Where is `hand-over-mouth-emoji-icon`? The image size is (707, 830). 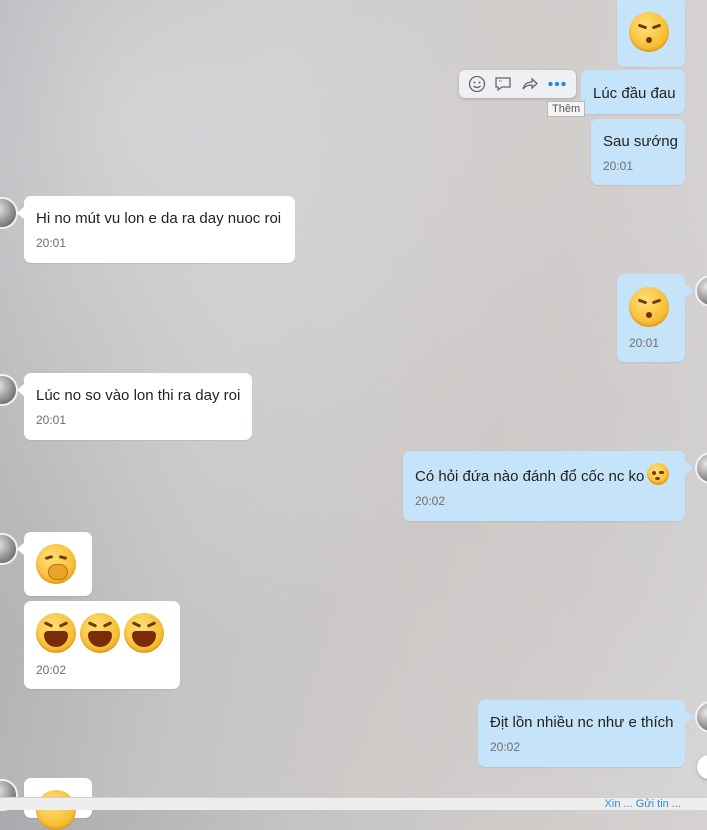
hand-over-mouth-emoji-icon is located at coordinates (56, 564).